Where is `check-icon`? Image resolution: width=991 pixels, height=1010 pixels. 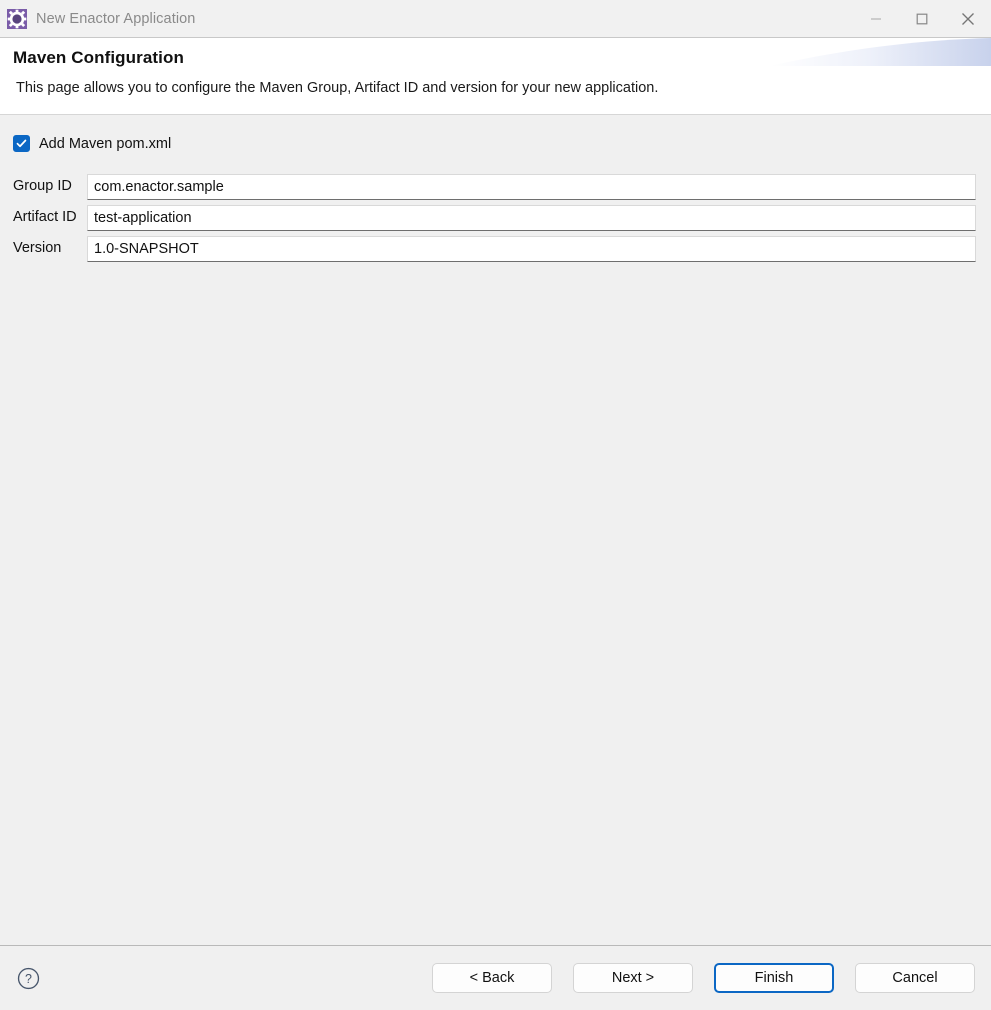
check-icon is located at coordinates (21, 143).